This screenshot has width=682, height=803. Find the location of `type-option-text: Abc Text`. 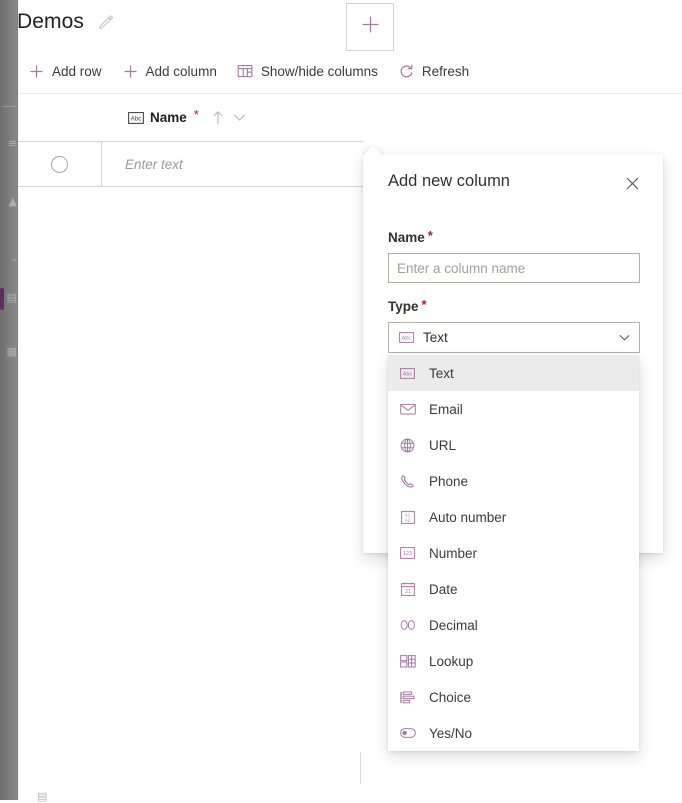

type-option-text: Abc Text is located at coordinates (513, 373).